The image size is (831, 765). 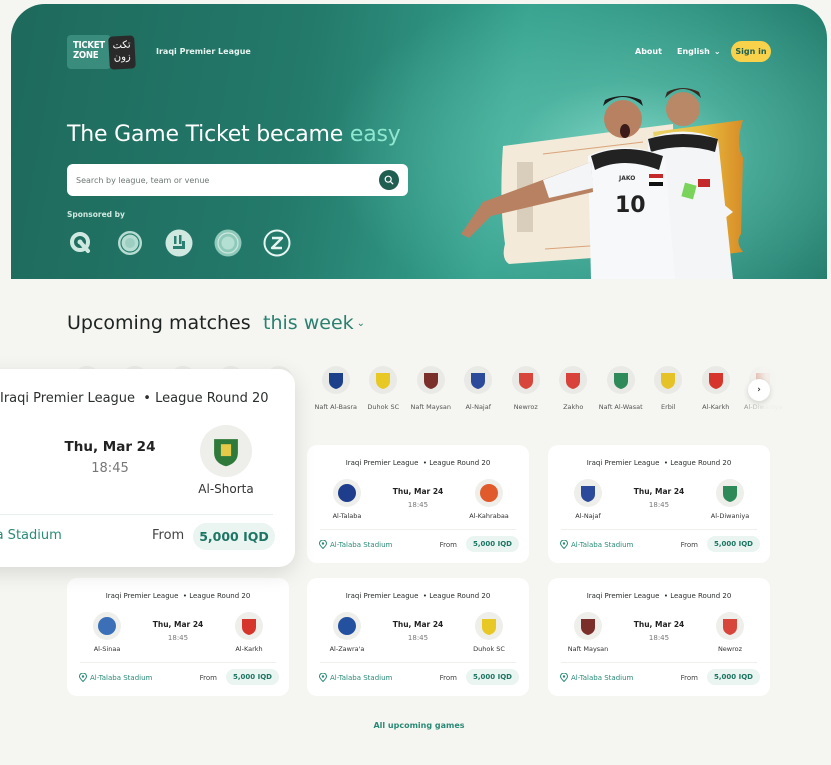 What do you see at coordinates (249, 649) in the screenshot?
I see `away-team-name: Al-Karkh` at bounding box center [249, 649].